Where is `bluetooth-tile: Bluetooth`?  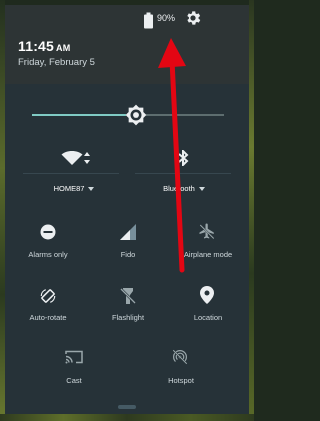 bluetooth-tile: Bluetooth is located at coordinates (184, 188).